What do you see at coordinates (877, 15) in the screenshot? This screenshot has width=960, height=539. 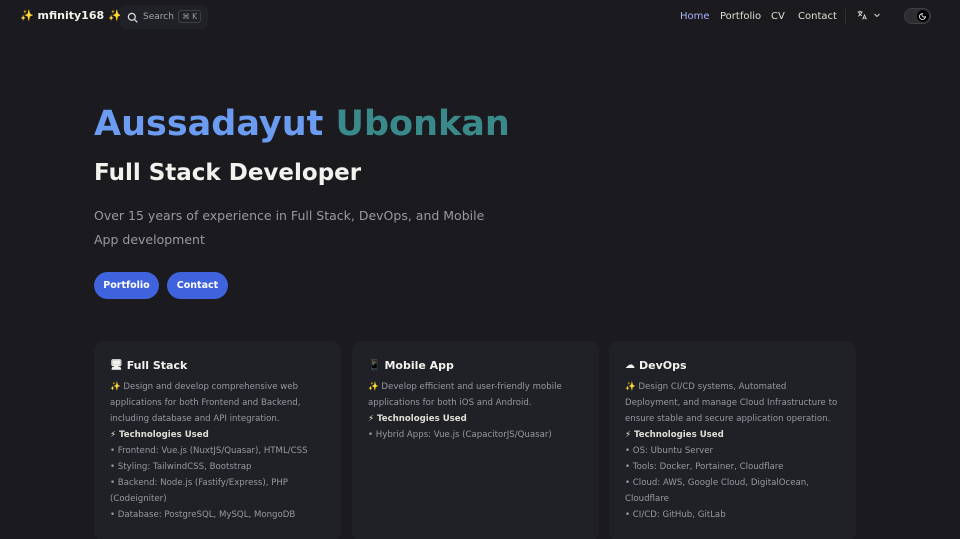 I see `chevron-down-icon` at bounding box center [877, 15].